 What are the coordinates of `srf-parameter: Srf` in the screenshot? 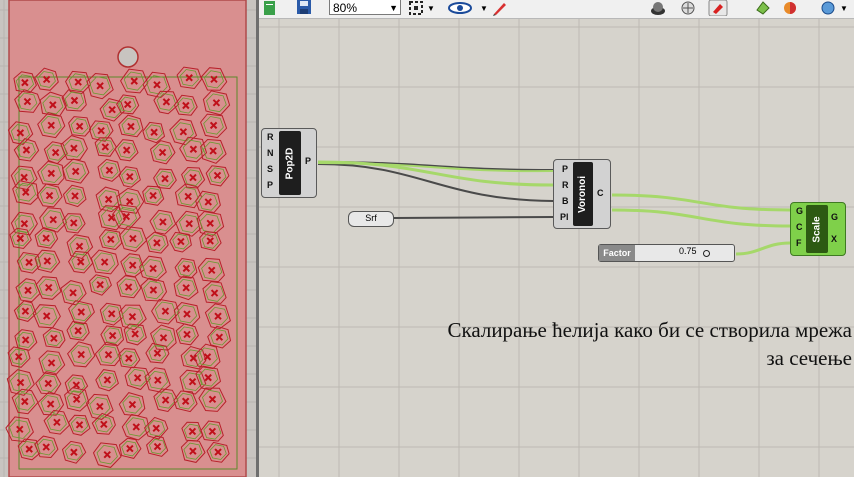 It's located at (371, 219).